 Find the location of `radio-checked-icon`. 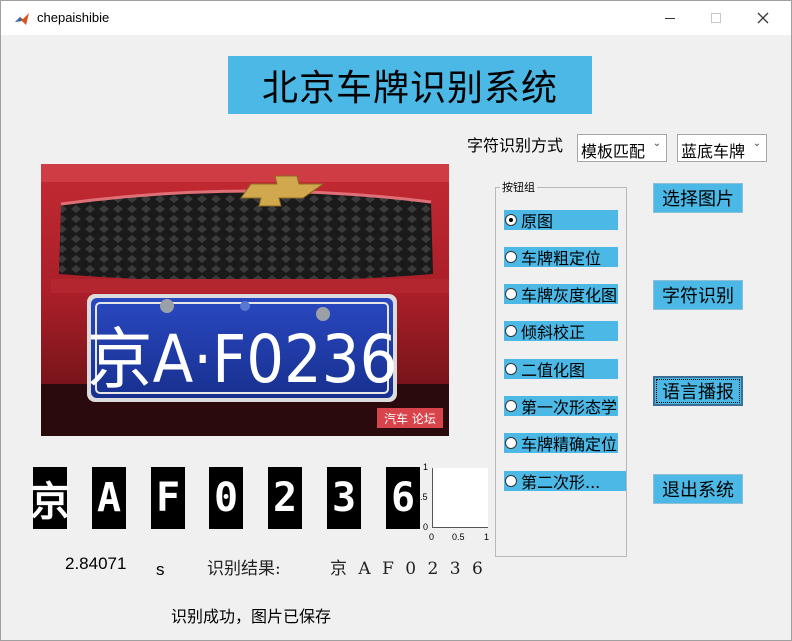

radio-checked-icon is located at coordinates (511, 220).